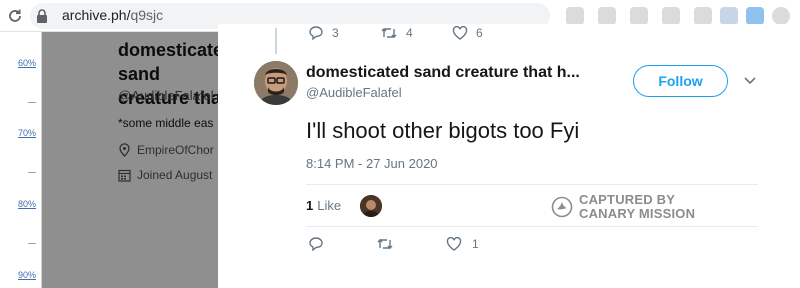 The image size is (800, 288). I want to click on watermark-line2: CANARY MISSION, so click(637, 213).